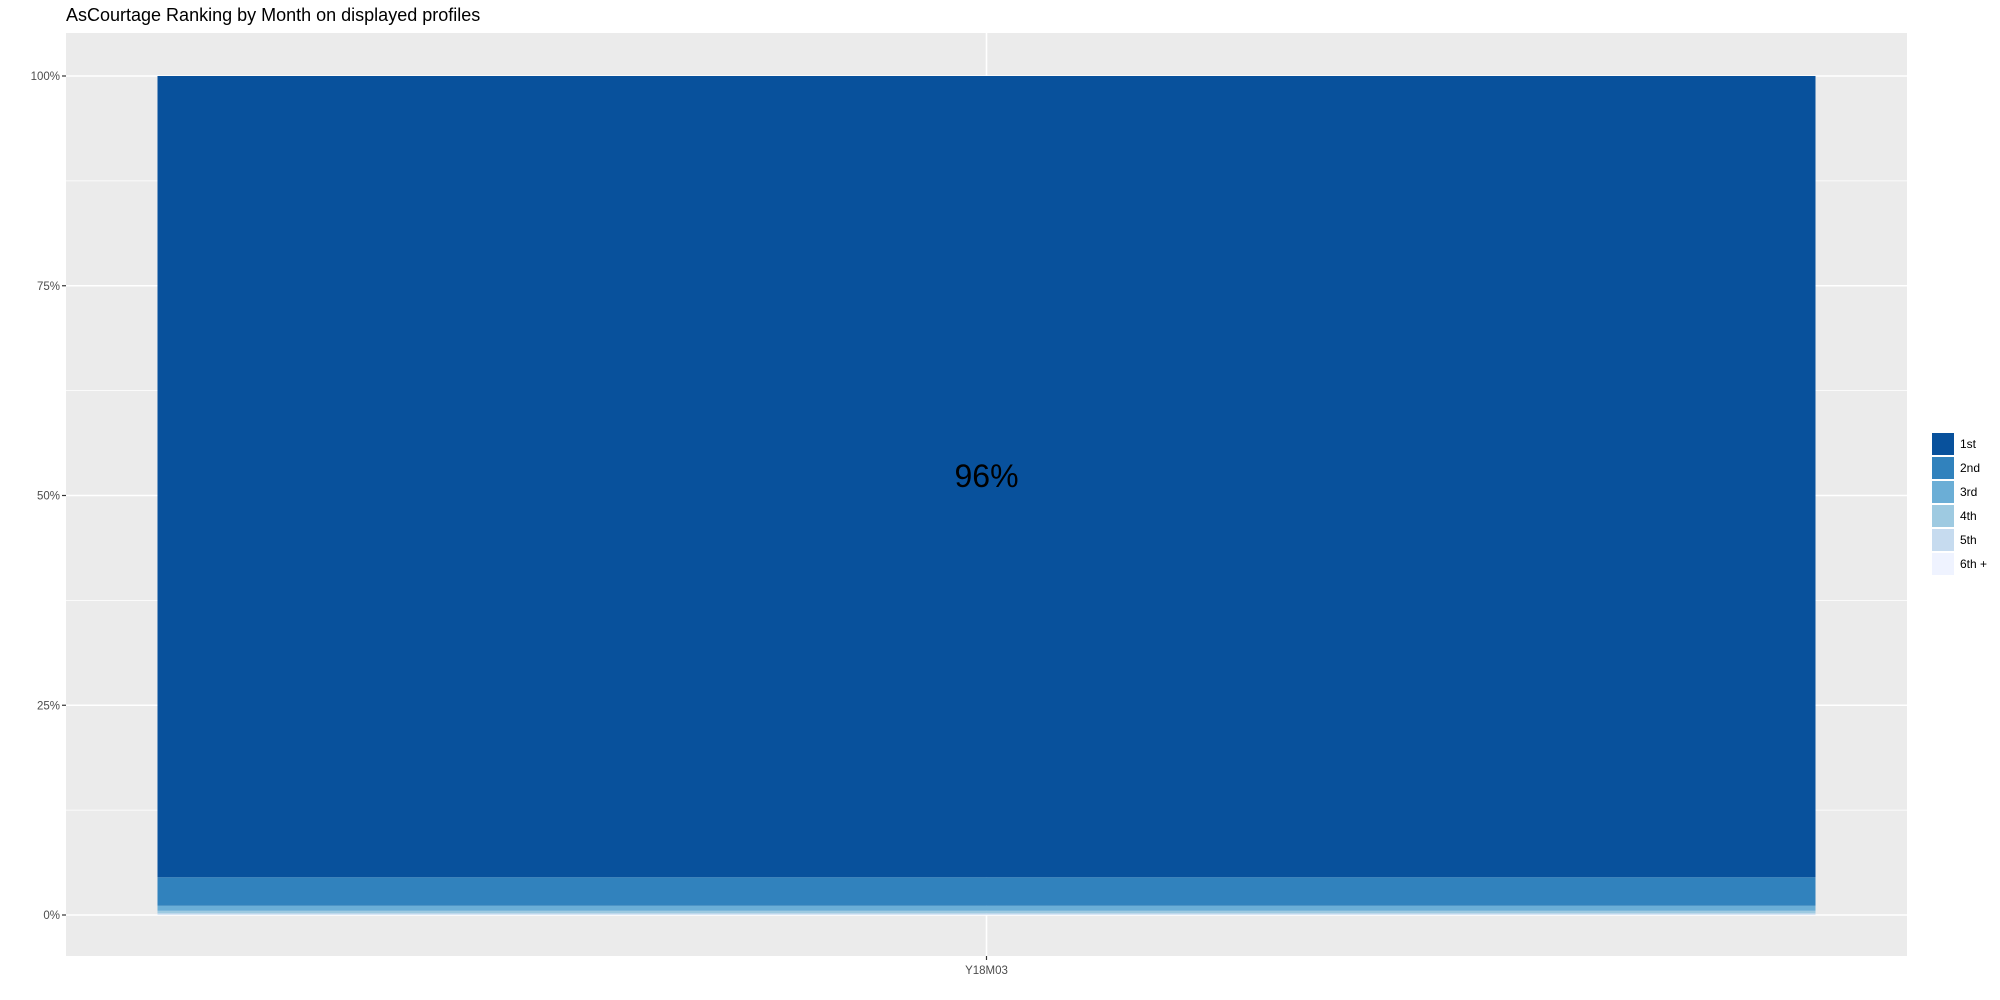 This screenshot has width=2000, height=1000. I want to click on x-axis: Y18M03, so click(986, 966).